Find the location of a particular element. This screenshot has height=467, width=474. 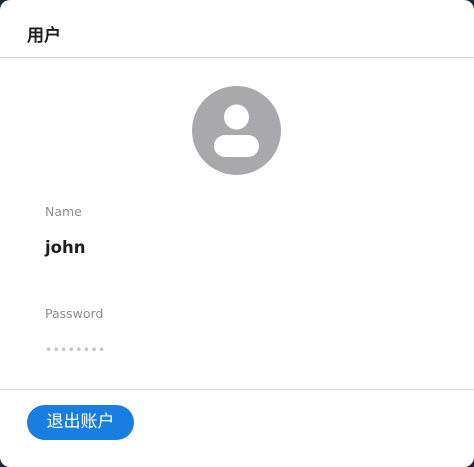

user-icon is located at coordinates (236, 130).